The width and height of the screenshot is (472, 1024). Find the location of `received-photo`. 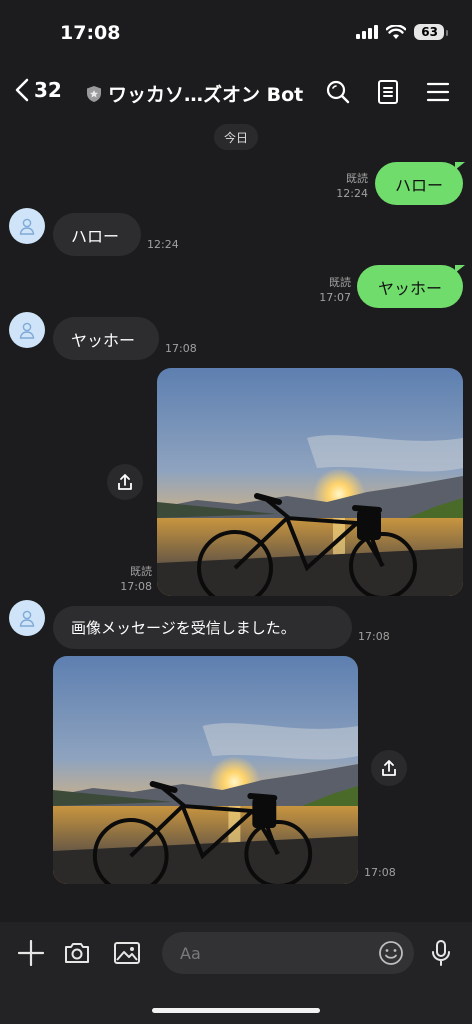

received-photo is located at coordinates (205, 770).